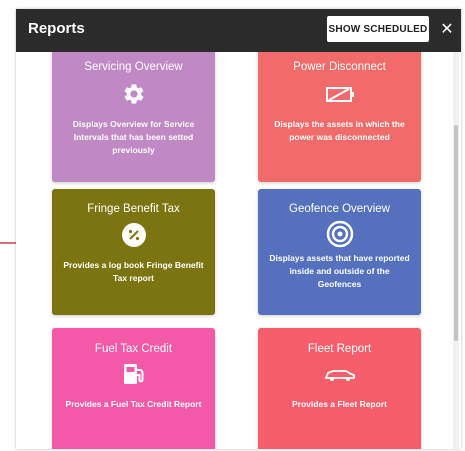 The height and width of the screenshot is (451, 465). What do you see at coordinates (238, 30) in the screenshot?
I see `dialog-header: Reports SHOW SCHEDULED ✕` at bounding box center [238, 30].